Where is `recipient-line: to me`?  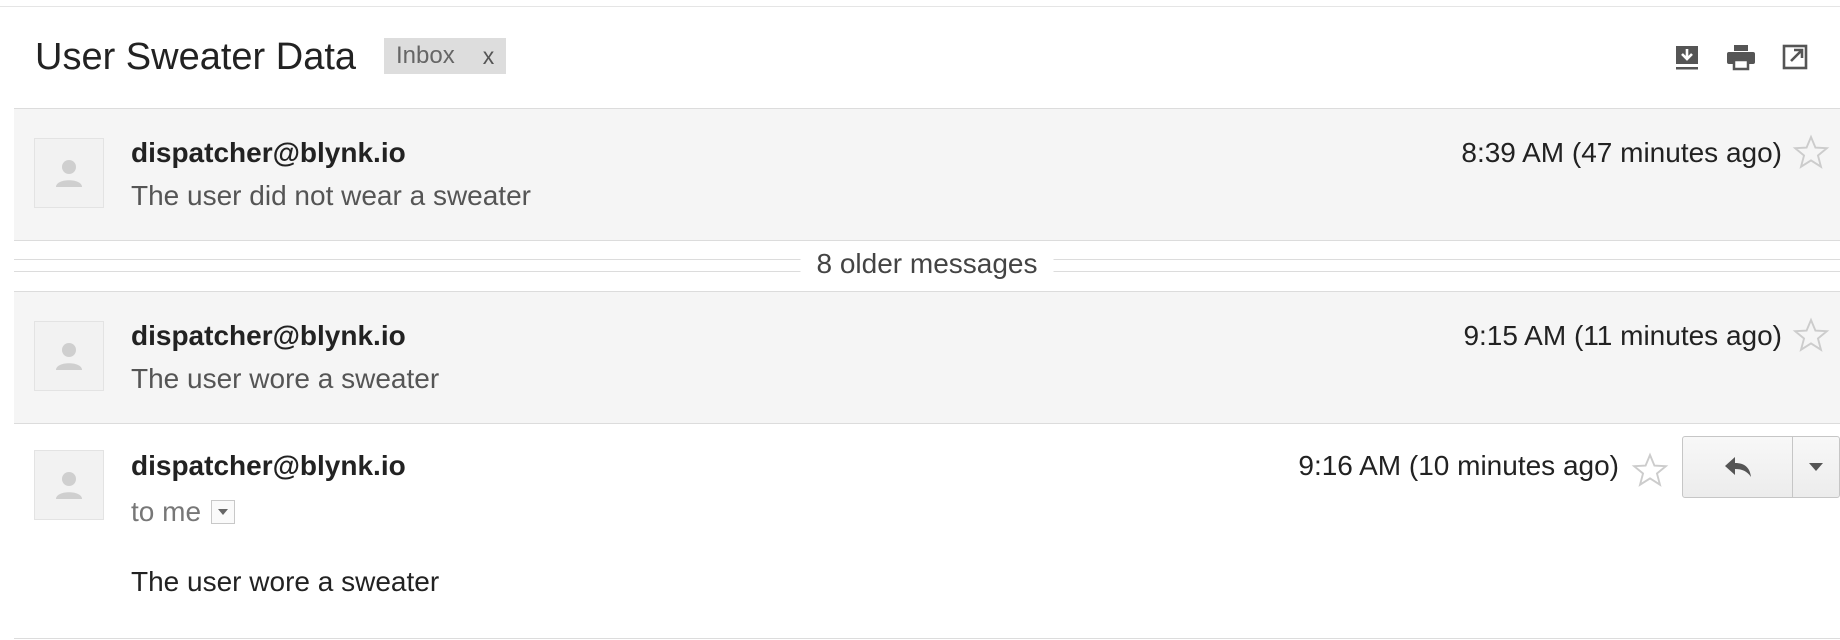 recipient-line: to me is located at coordinates (183, 512).